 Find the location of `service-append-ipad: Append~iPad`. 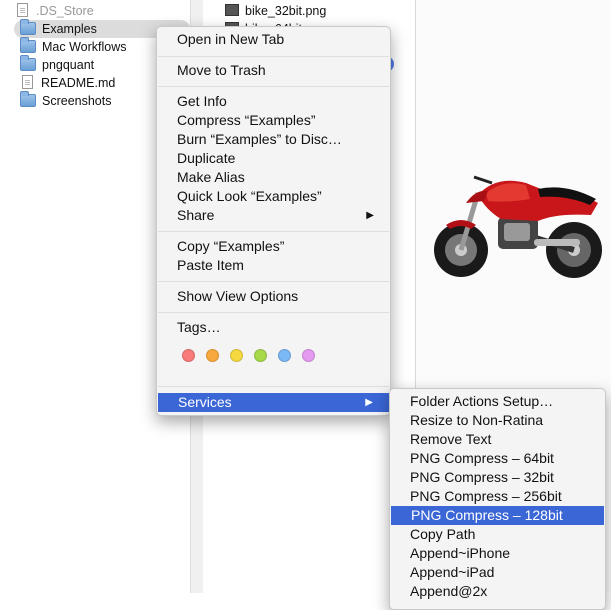

service-append-ipad: Append~iPad is located at coordinates (504, 572).